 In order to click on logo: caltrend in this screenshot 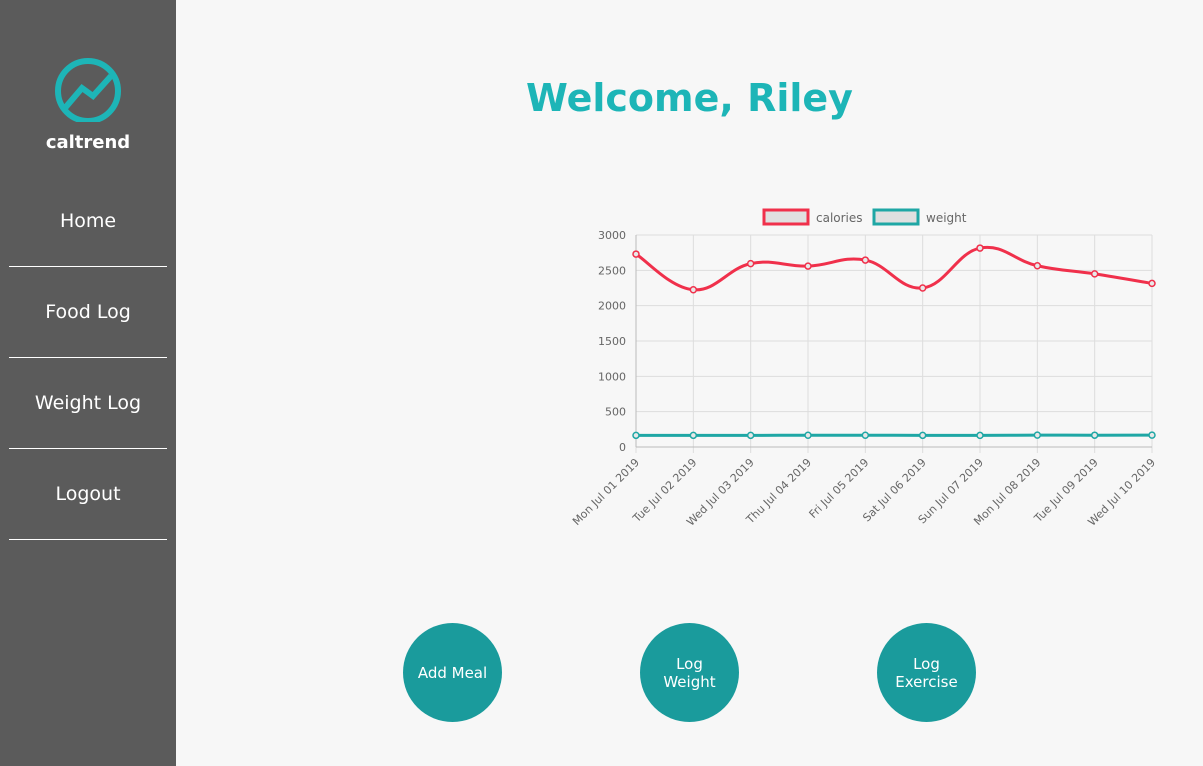, I will do `click(88, 104)`.